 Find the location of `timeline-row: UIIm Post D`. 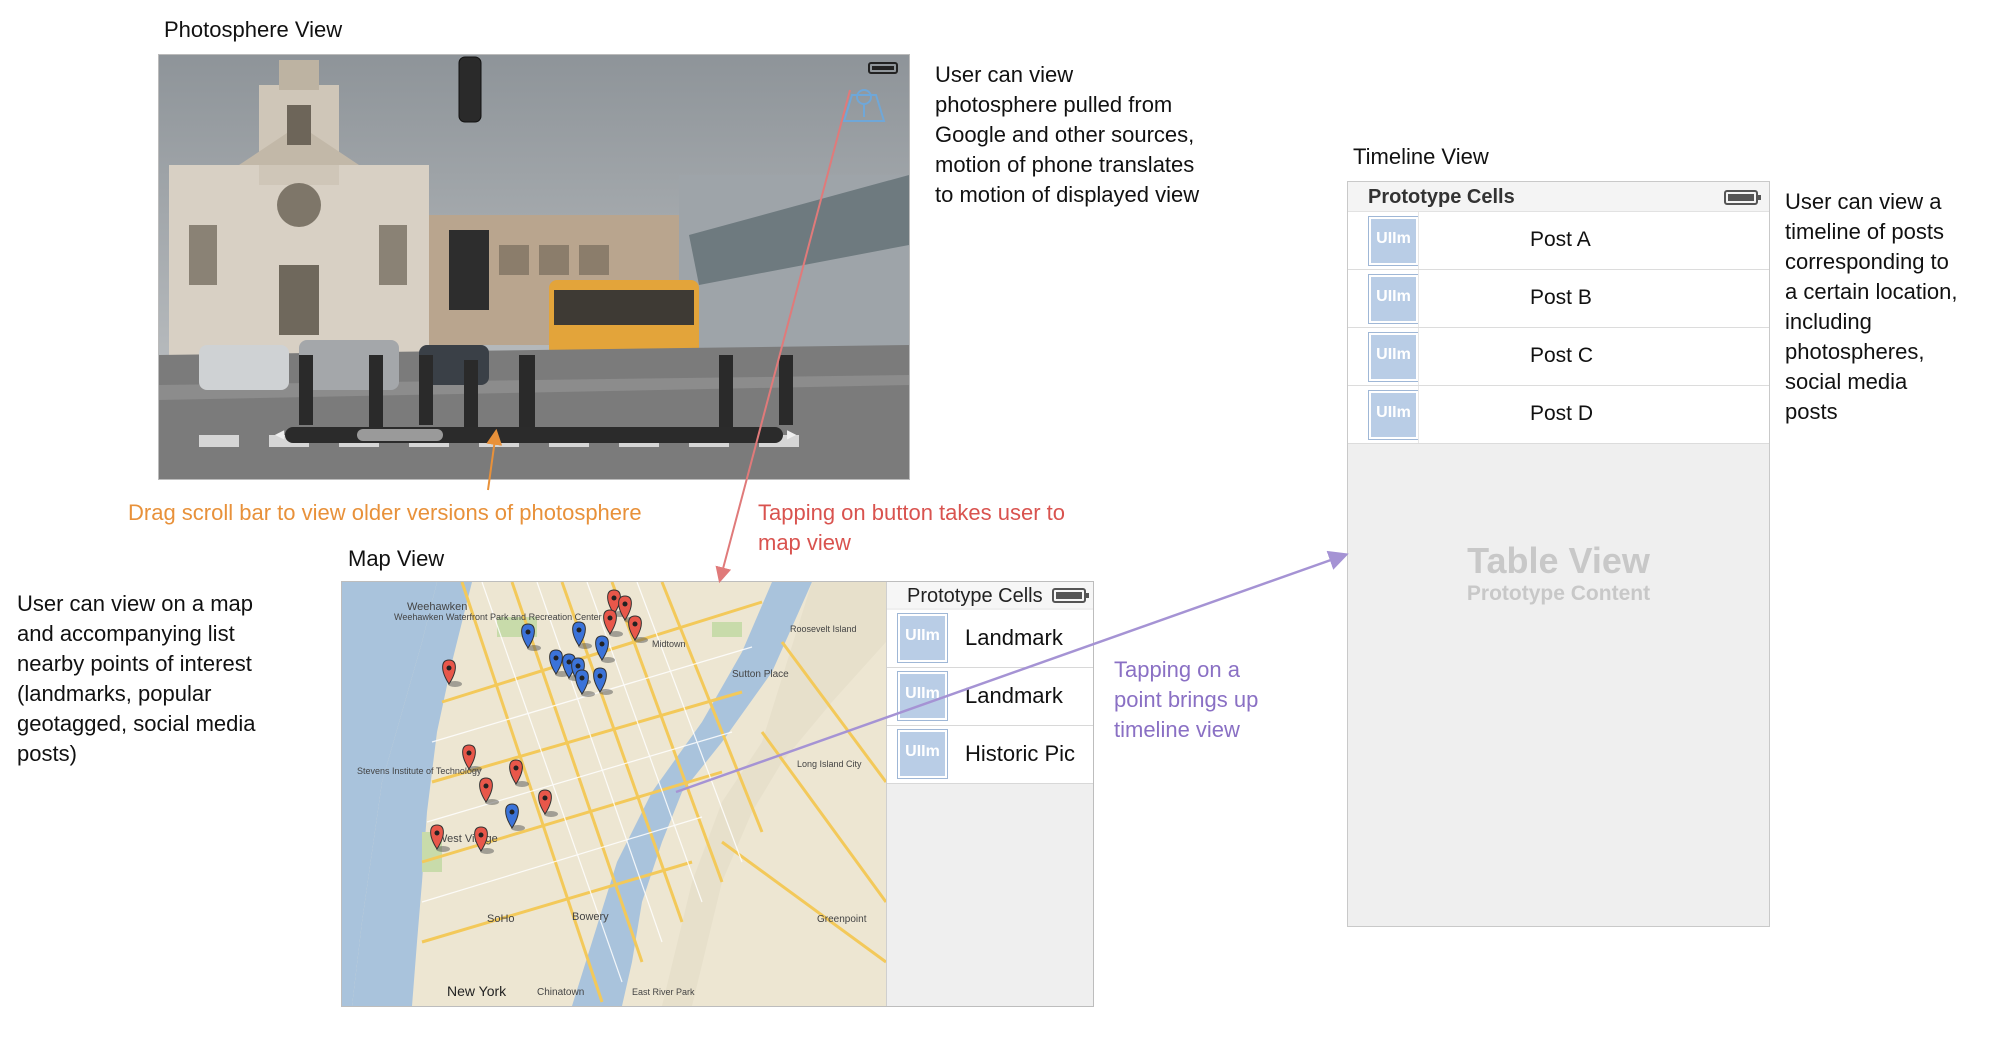

timeline-row: UIIm Post D is located at coordinates (1558, 415).